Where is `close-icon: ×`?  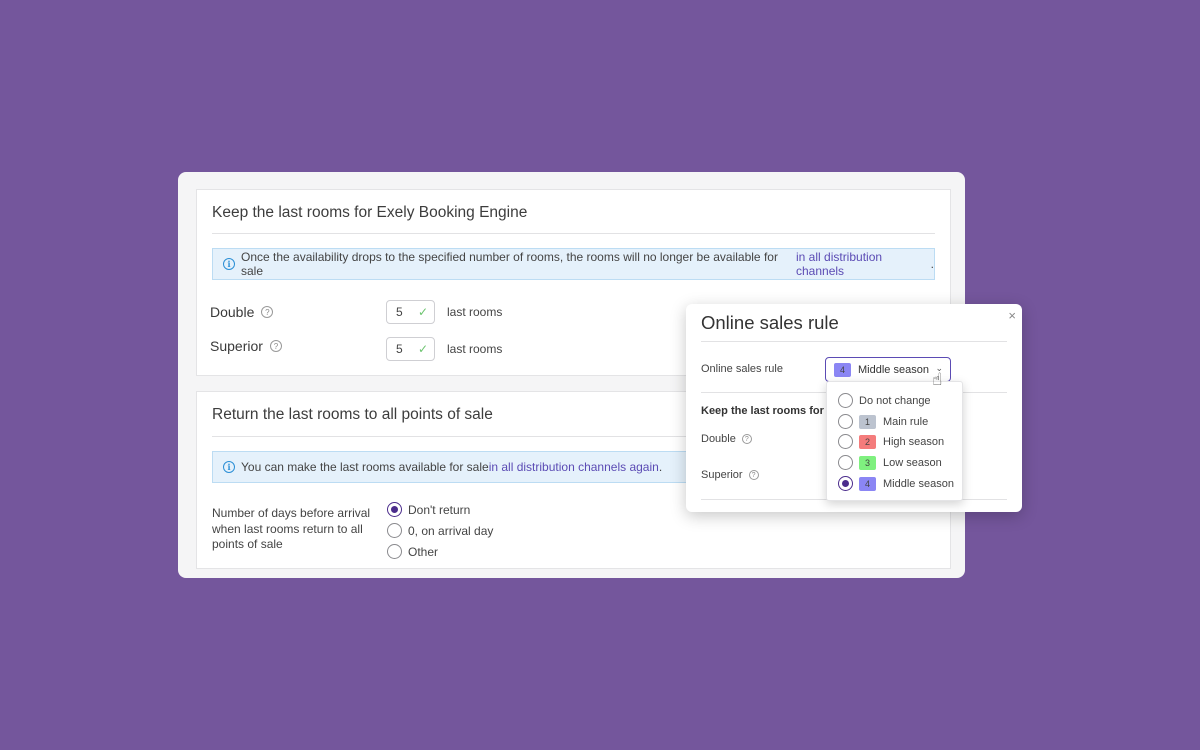 close-icon: × is located at coordinates (1012, 315).